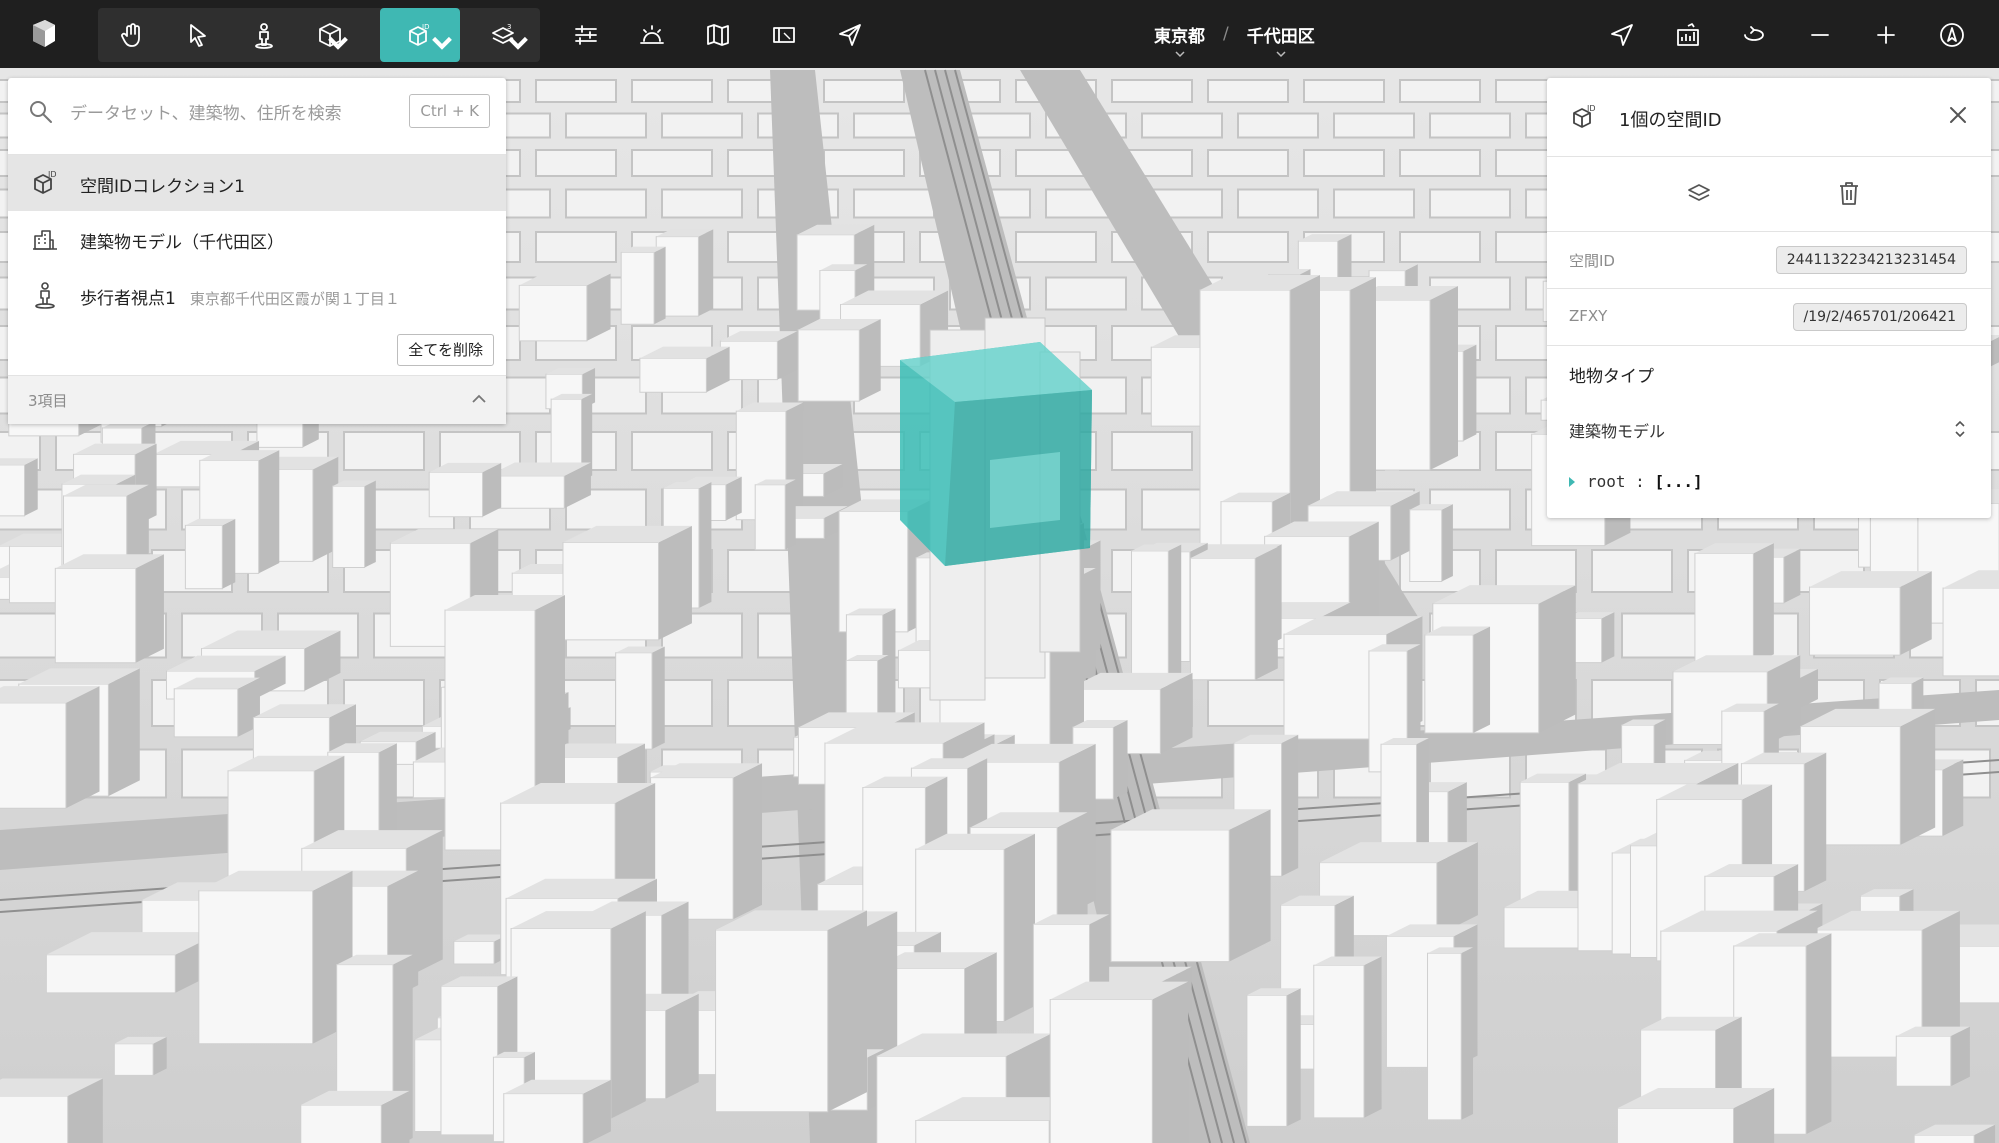 This screenshot has width=1999, height=1143. Describe the element at coordinates (1769, 194) in the screenshot. I see `inspector-actions` at that location.